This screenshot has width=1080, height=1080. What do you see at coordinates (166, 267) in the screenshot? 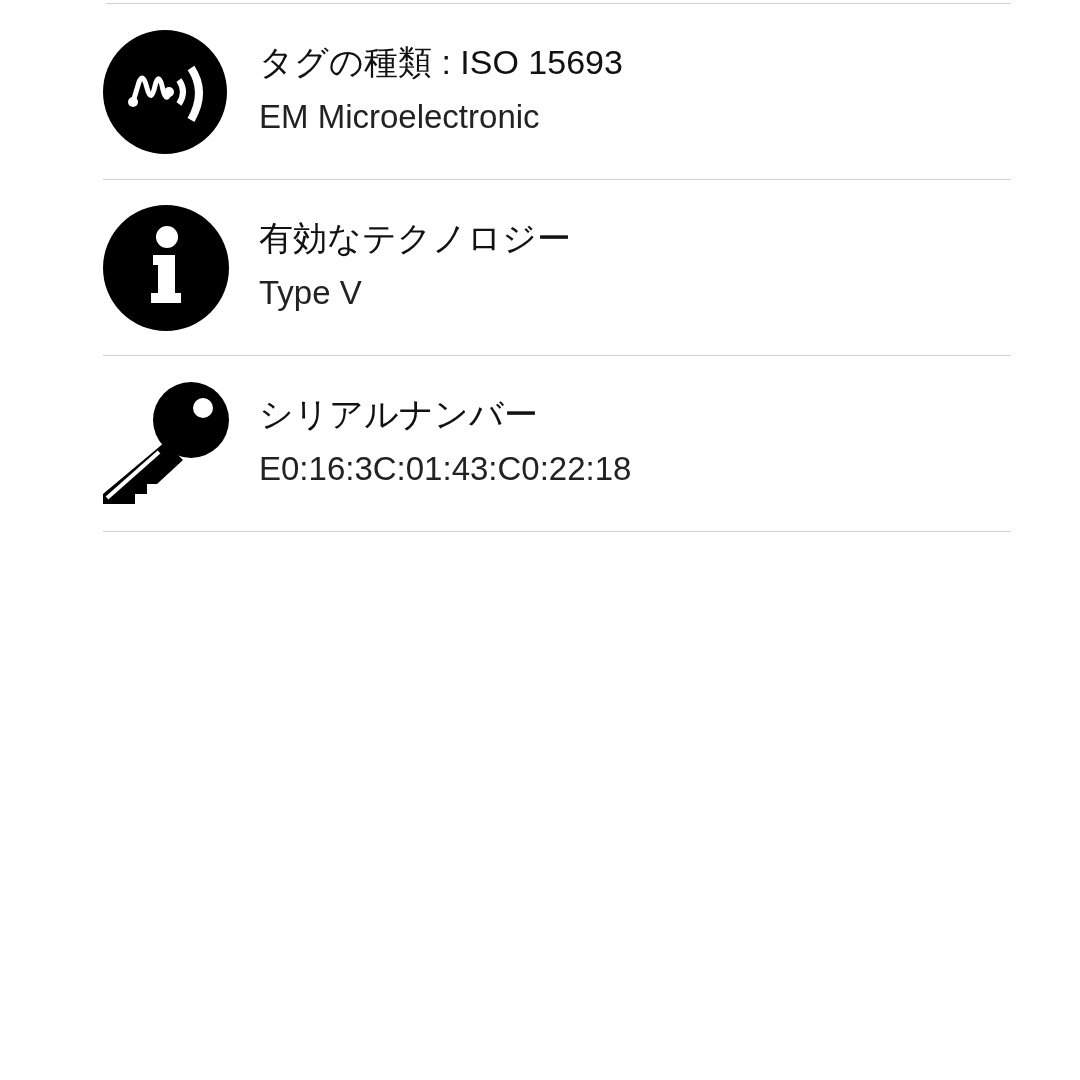
I see `info-icon` at bounding box center [166, 267].